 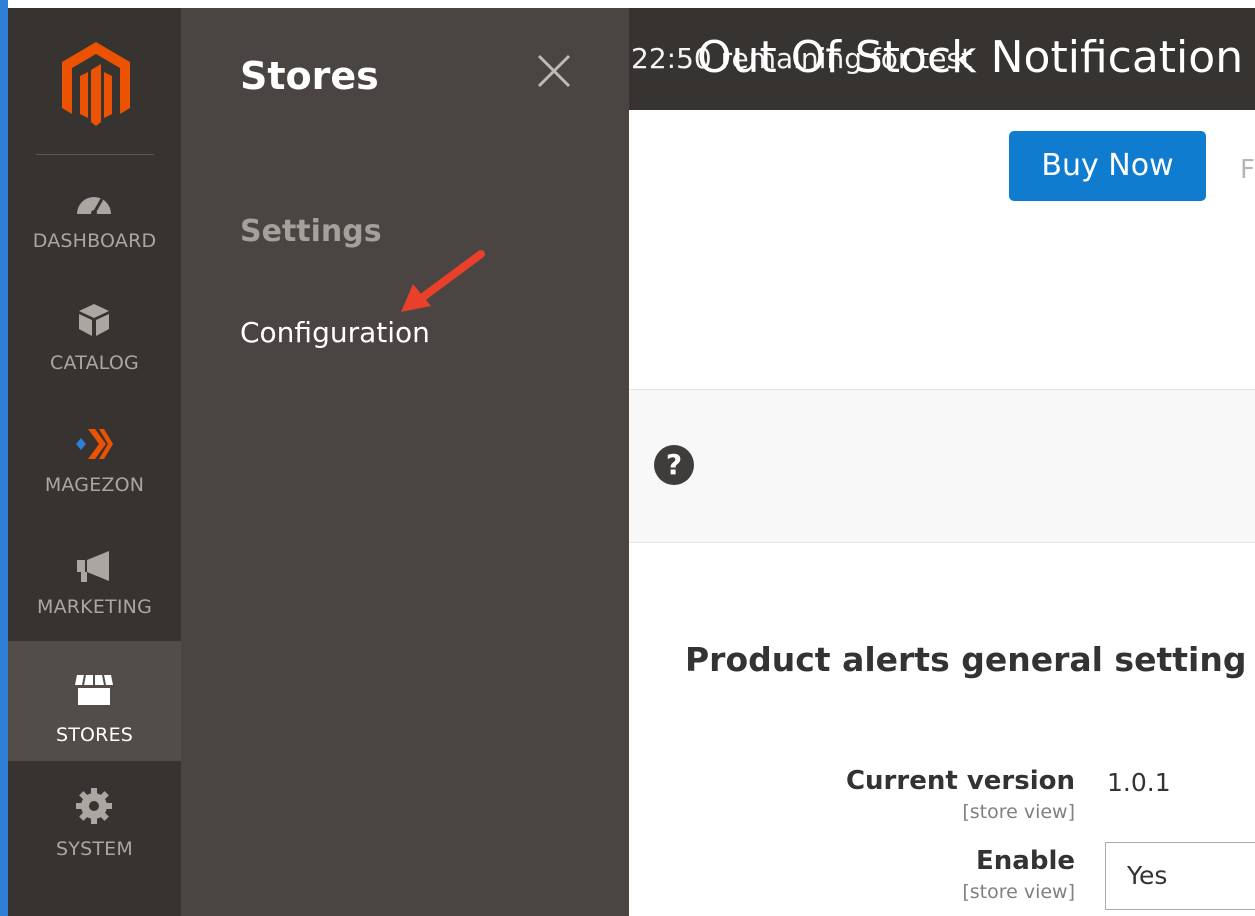 I want to click on nav-label-marketing: MARKETING, so click(x=94, y=607).